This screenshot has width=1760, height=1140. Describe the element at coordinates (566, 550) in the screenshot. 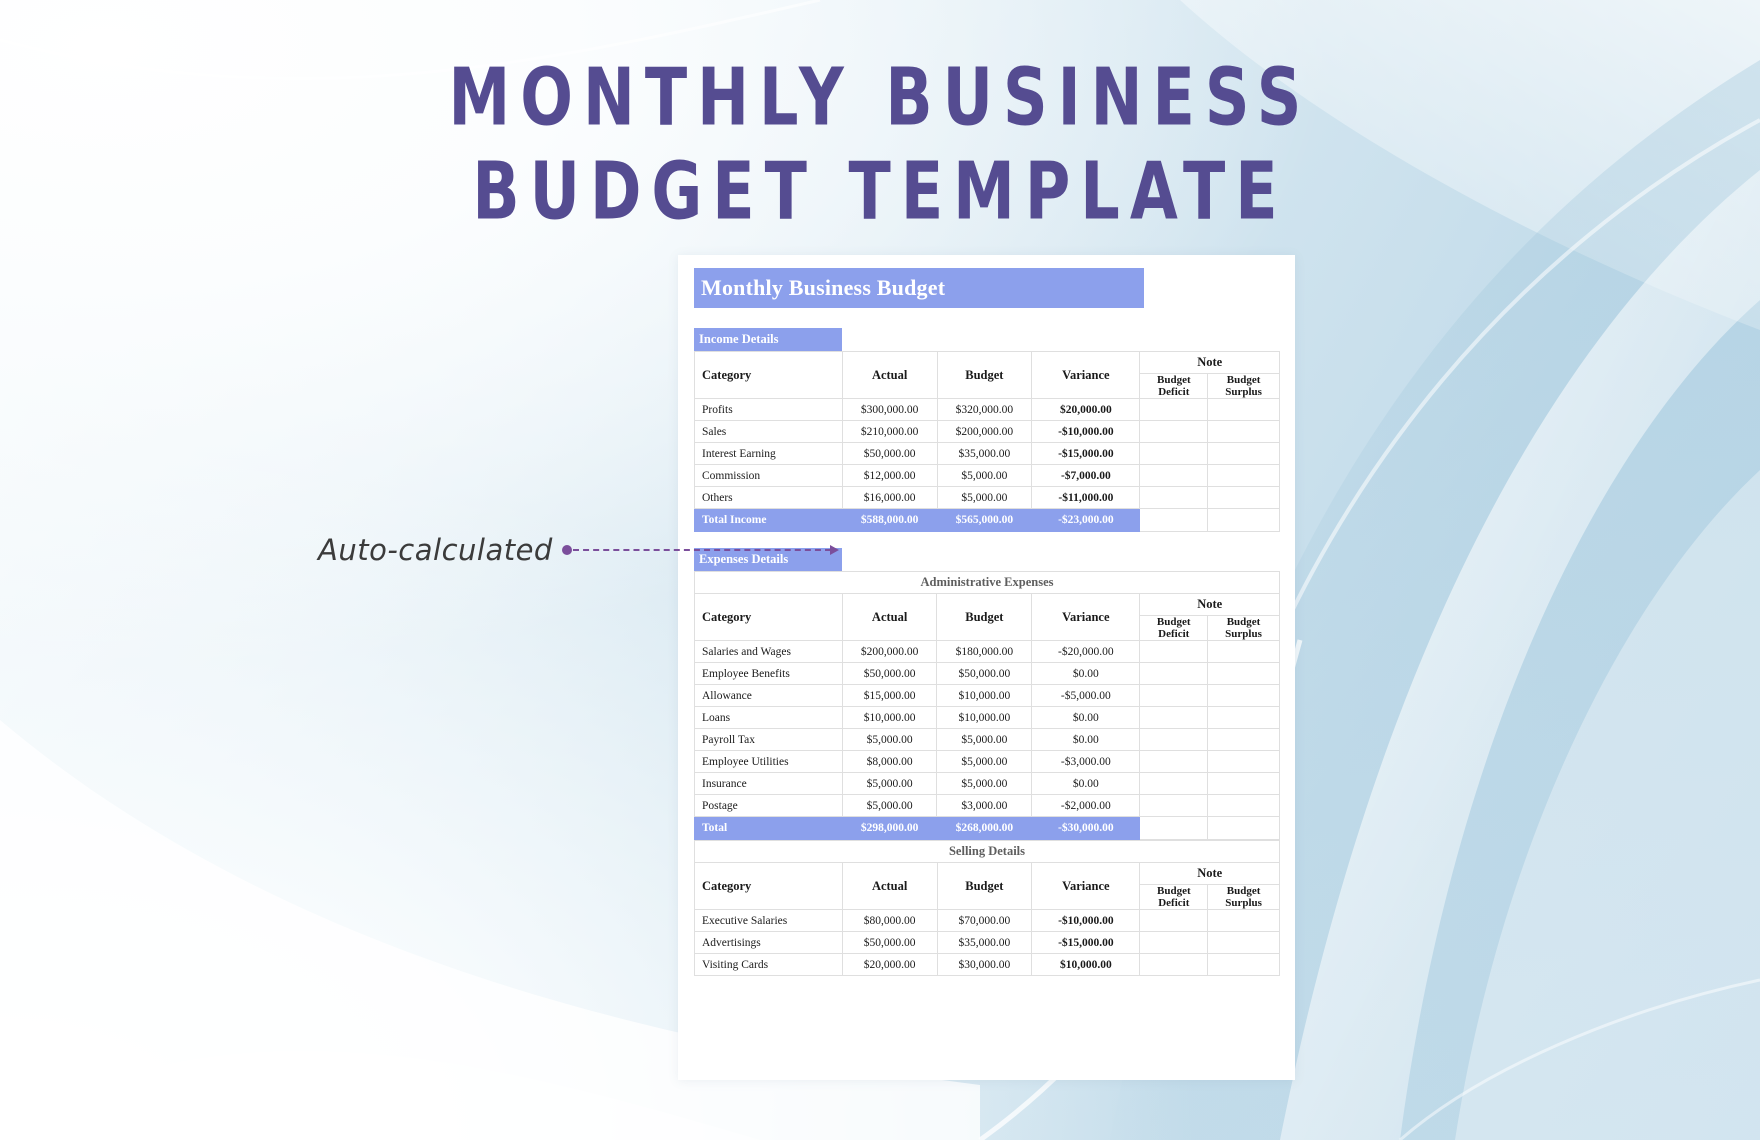

I see `annotation-dot-icon` at that location.